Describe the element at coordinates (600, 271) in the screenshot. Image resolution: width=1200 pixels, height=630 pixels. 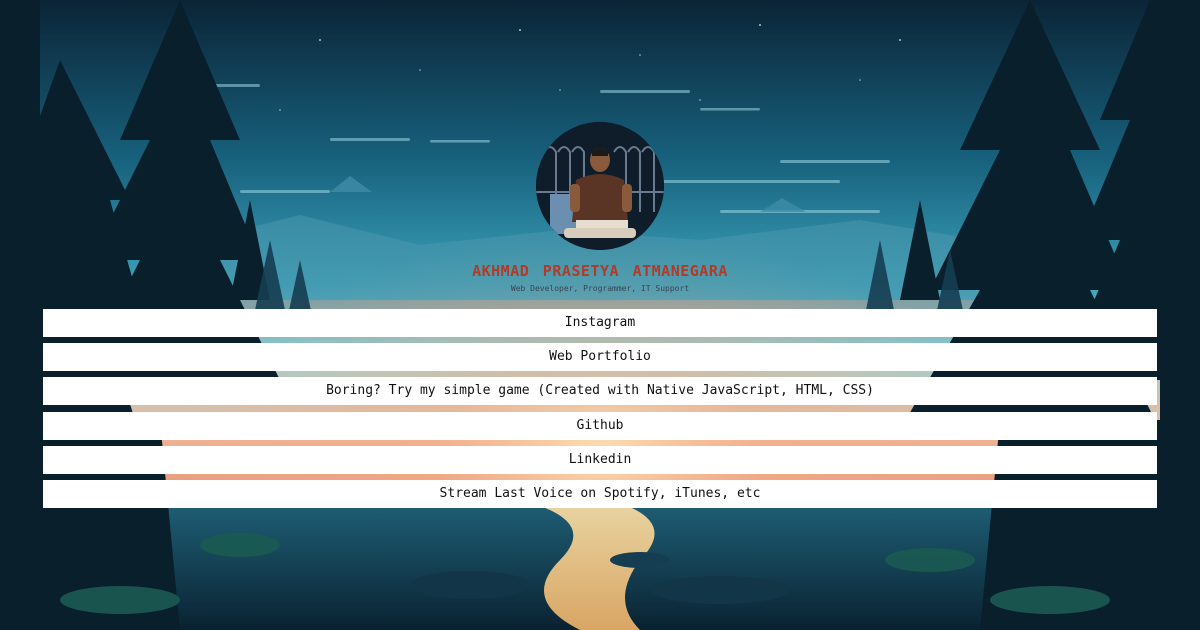
I see `profile-name: AKHMAD PRASETYA ATMANEGARA` at that location.